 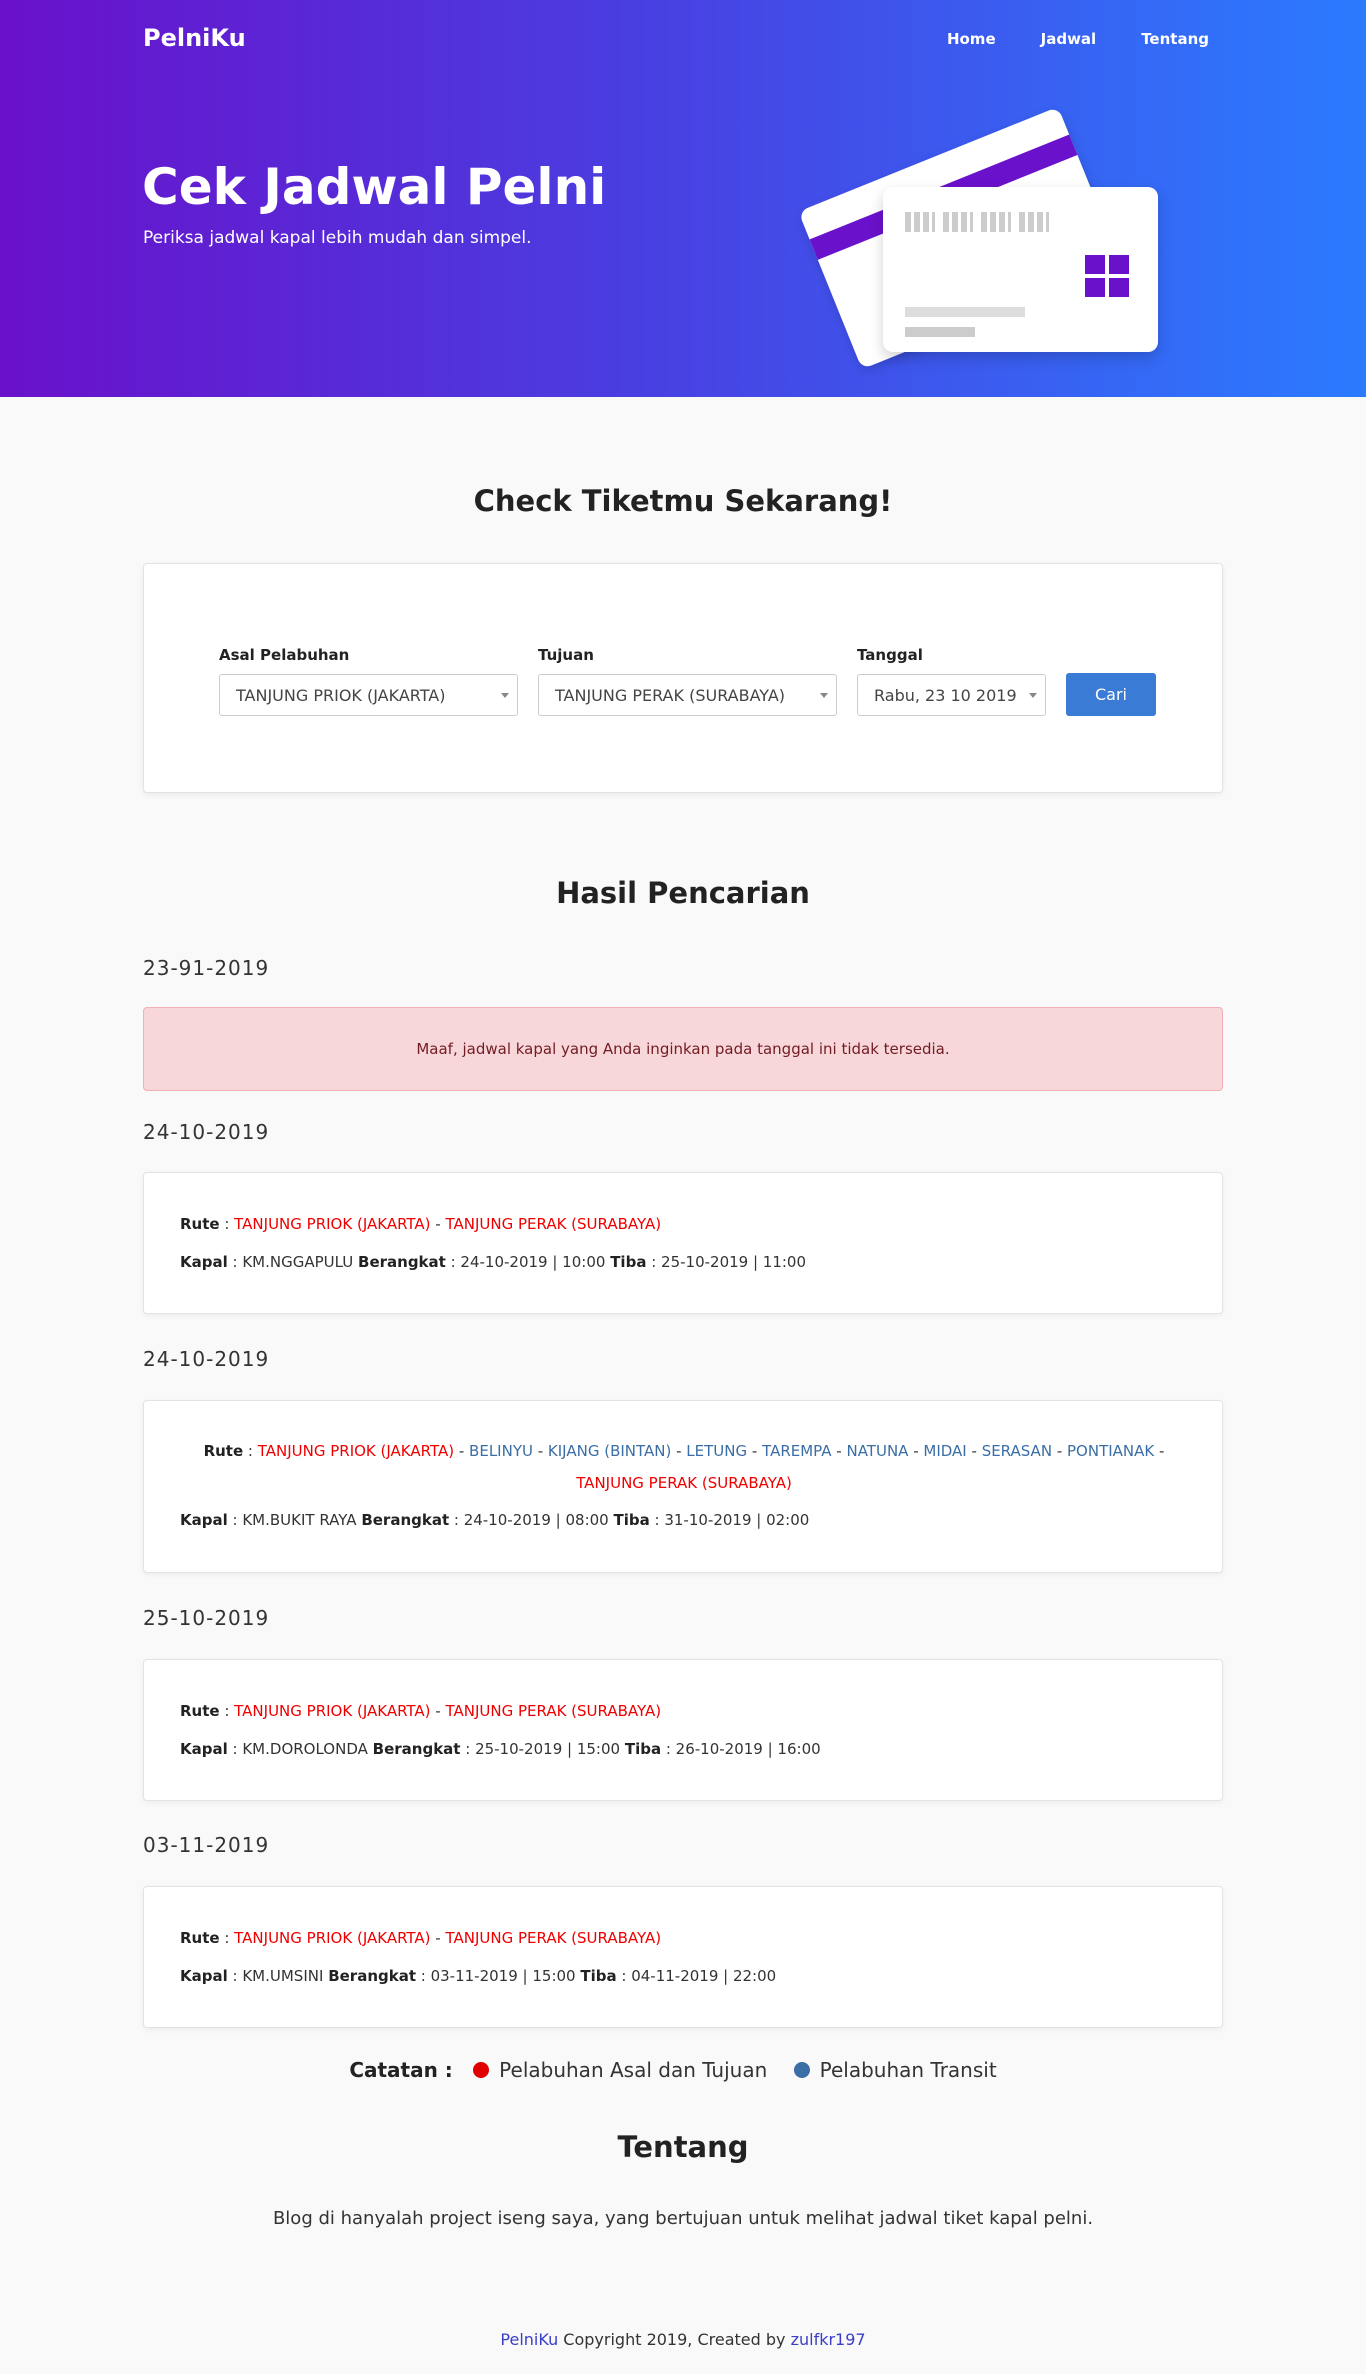 What do you see at coordinates (801, 2070) in the screenshot?
I see `blue-dot-icon` at bounding box center [801, 2070].